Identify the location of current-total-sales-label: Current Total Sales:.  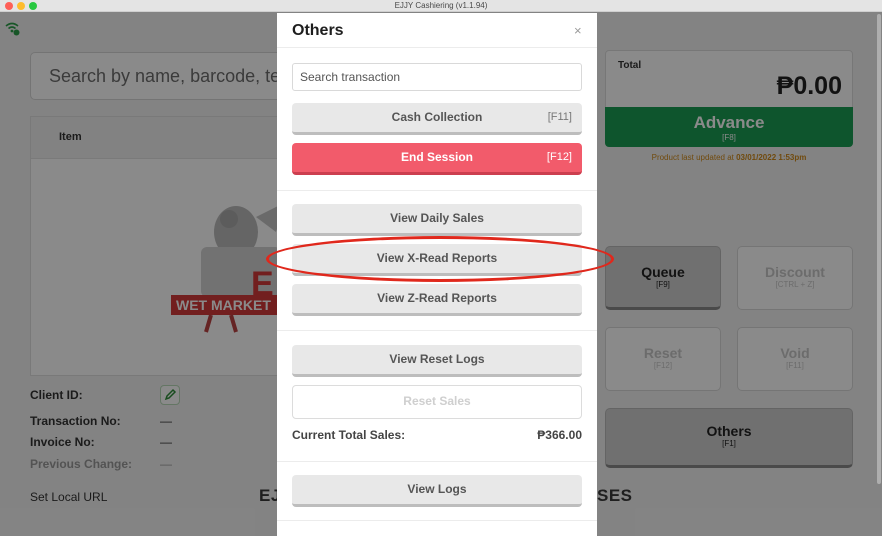
(349, 435).